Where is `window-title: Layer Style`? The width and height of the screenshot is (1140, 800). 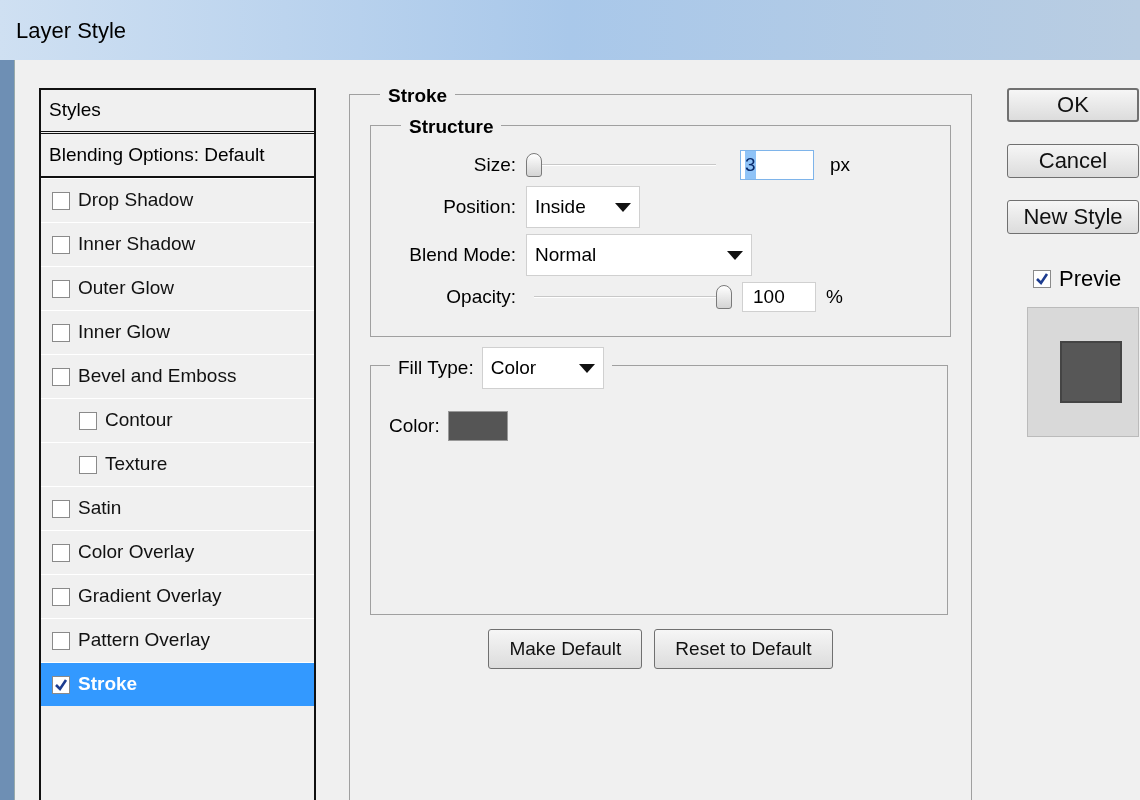 window-title: Layer Style is located at coordinates (71, 30).